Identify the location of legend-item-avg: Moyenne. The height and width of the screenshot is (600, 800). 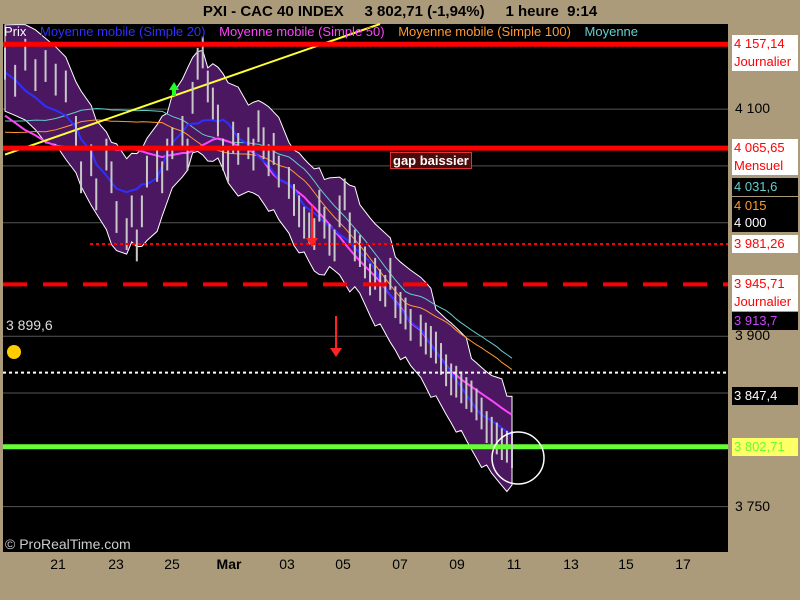
(611, 31).